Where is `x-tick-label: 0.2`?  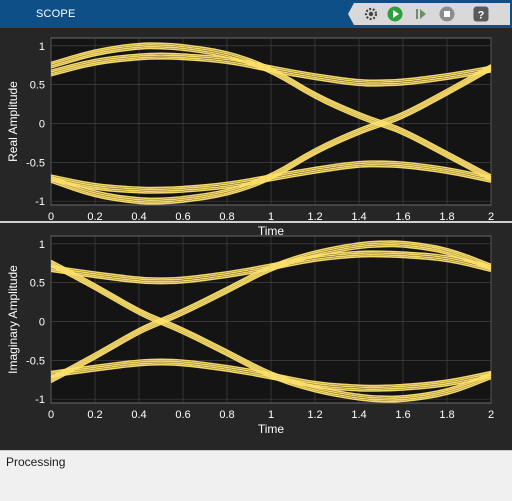
x-tick-label: 0.2 is located at coordinates (94, 415).